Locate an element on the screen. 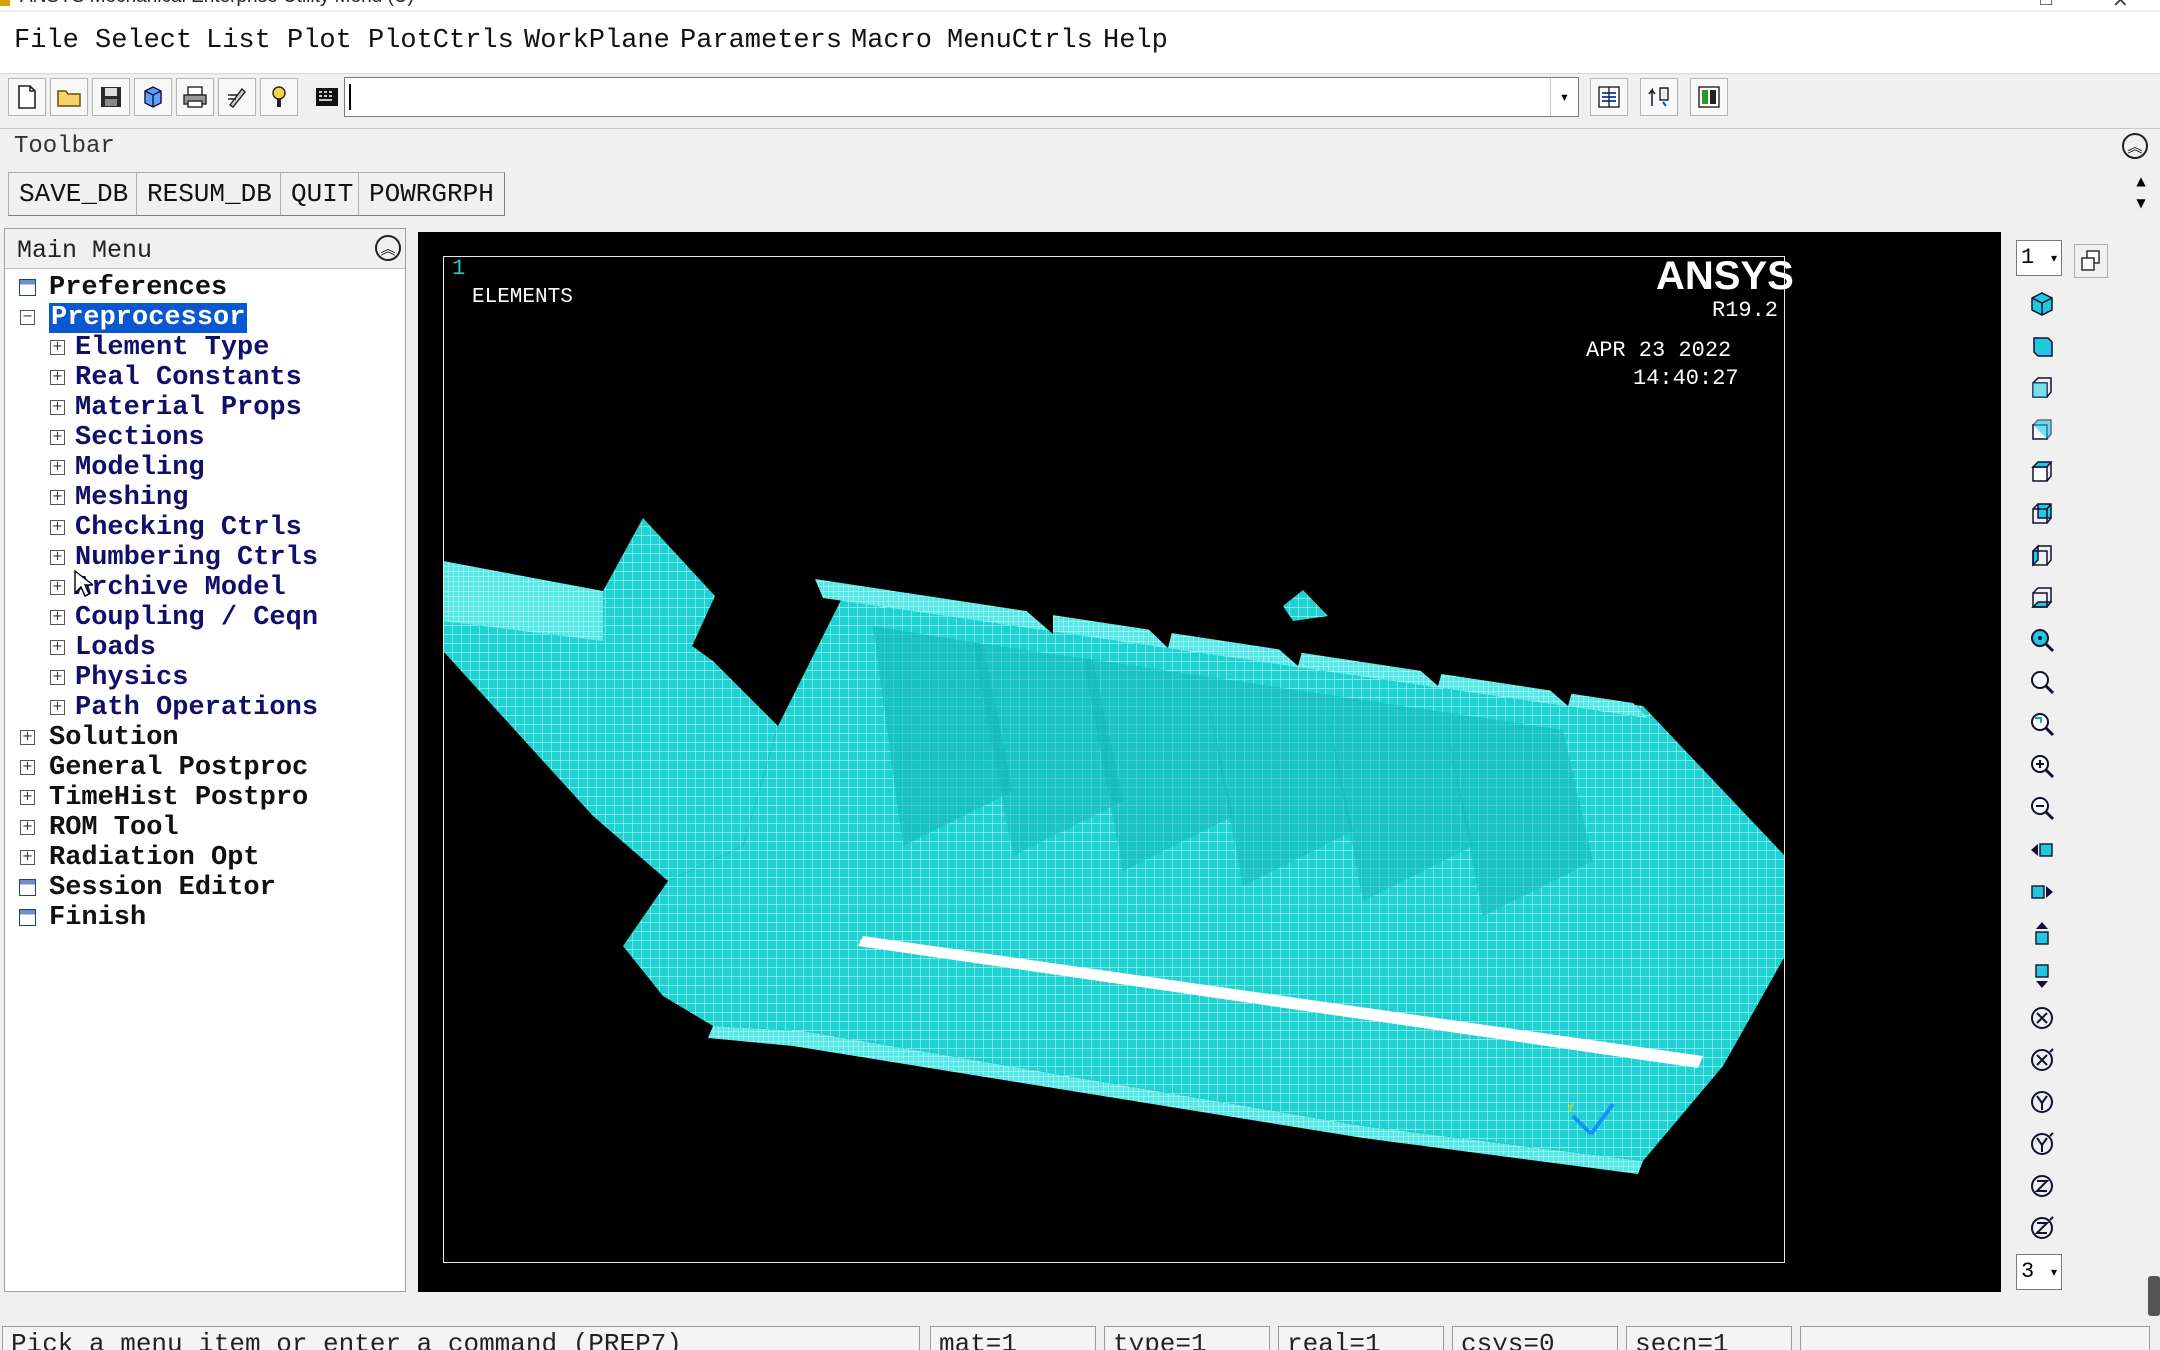 The image size is (2160, 1350). menu-select: Select is located at coordinates (143, 41).